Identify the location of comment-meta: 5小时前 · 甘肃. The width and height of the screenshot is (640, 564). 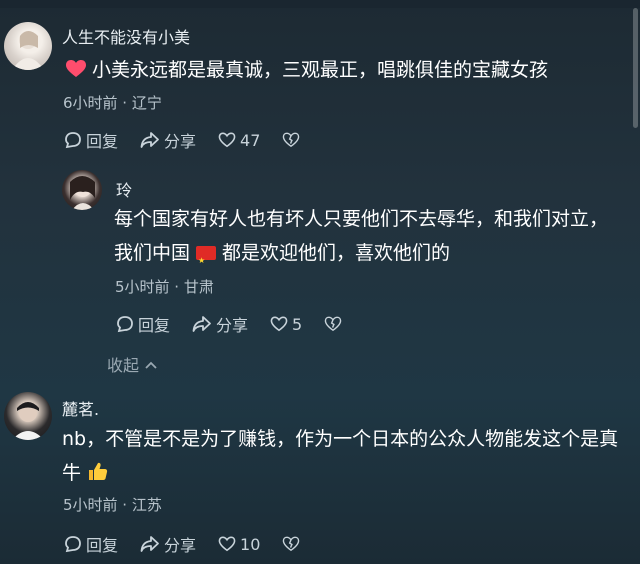
(164, 287).